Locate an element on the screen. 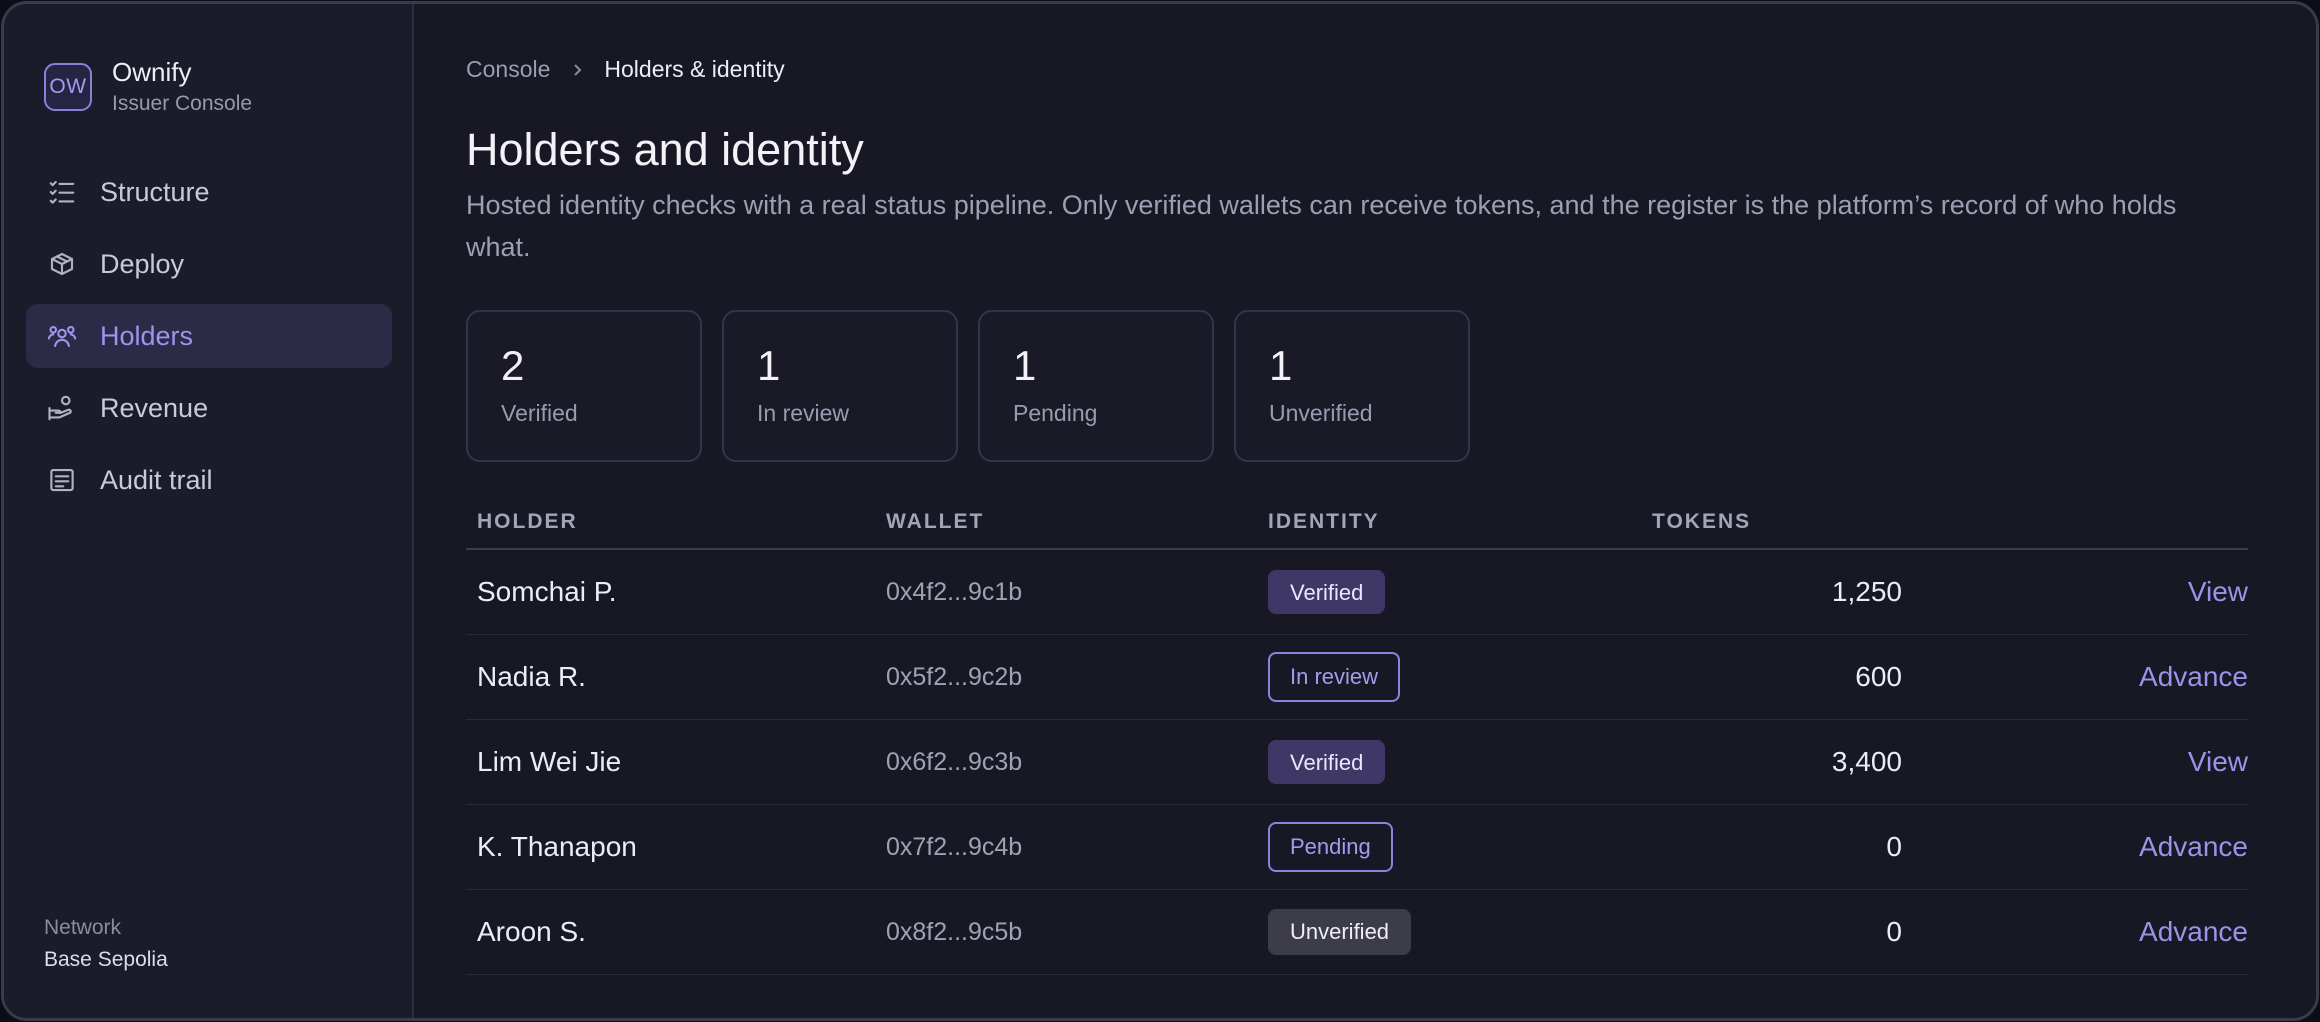  network-info: Network Base Sepolia is located at coordinates (106, 944).